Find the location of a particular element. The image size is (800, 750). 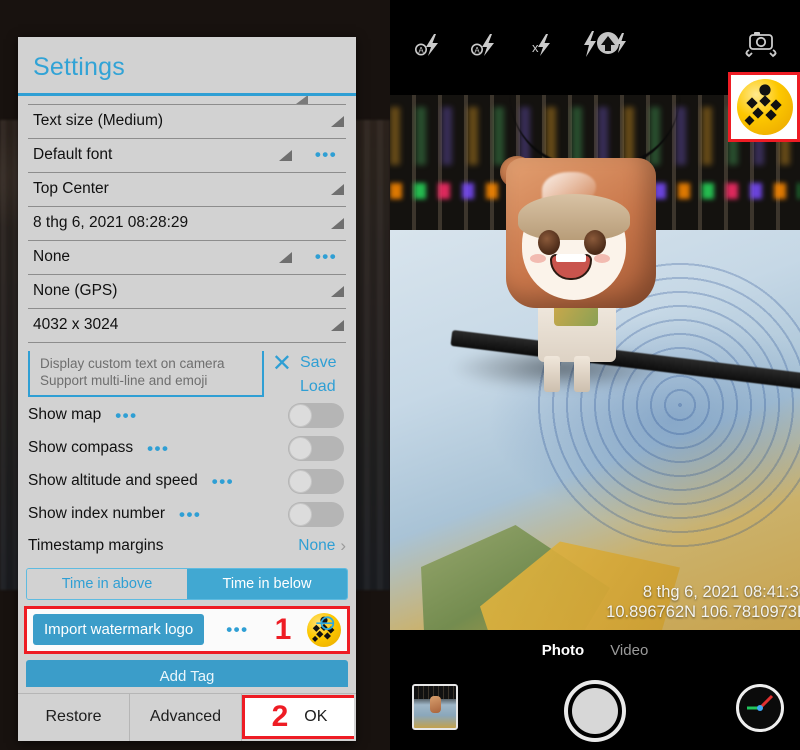

step-number-2: 2 is located at coordinates (280, 716).